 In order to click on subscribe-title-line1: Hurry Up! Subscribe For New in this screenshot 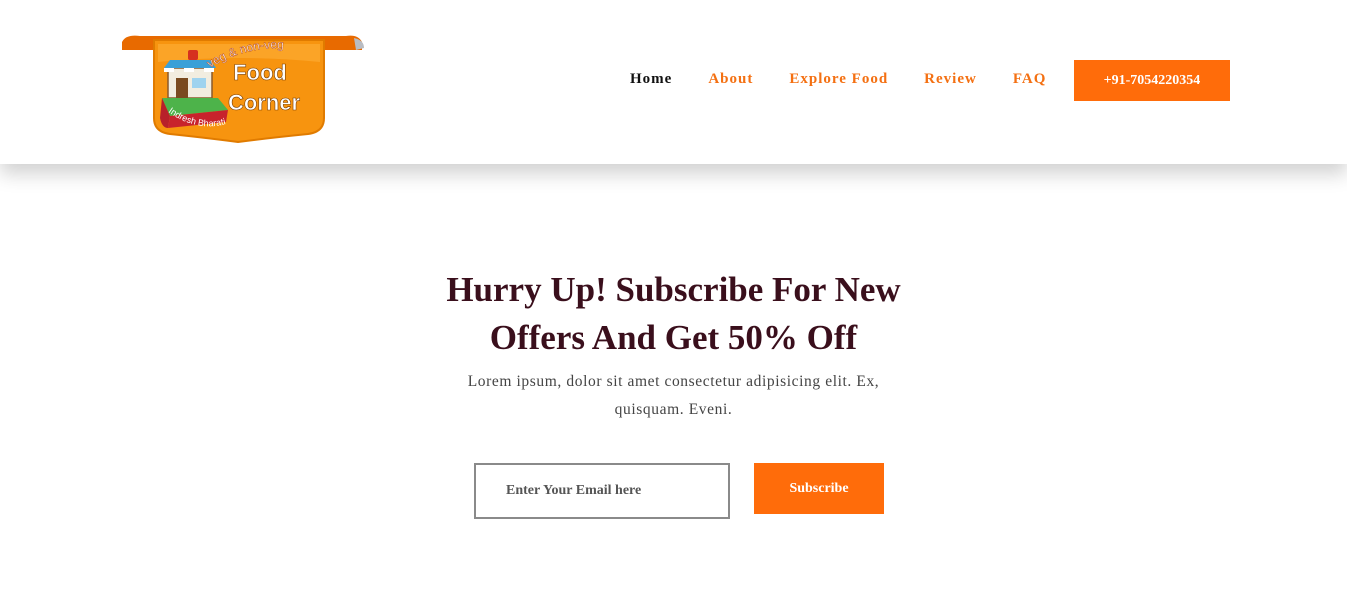, I will do `click(673, 289)`.